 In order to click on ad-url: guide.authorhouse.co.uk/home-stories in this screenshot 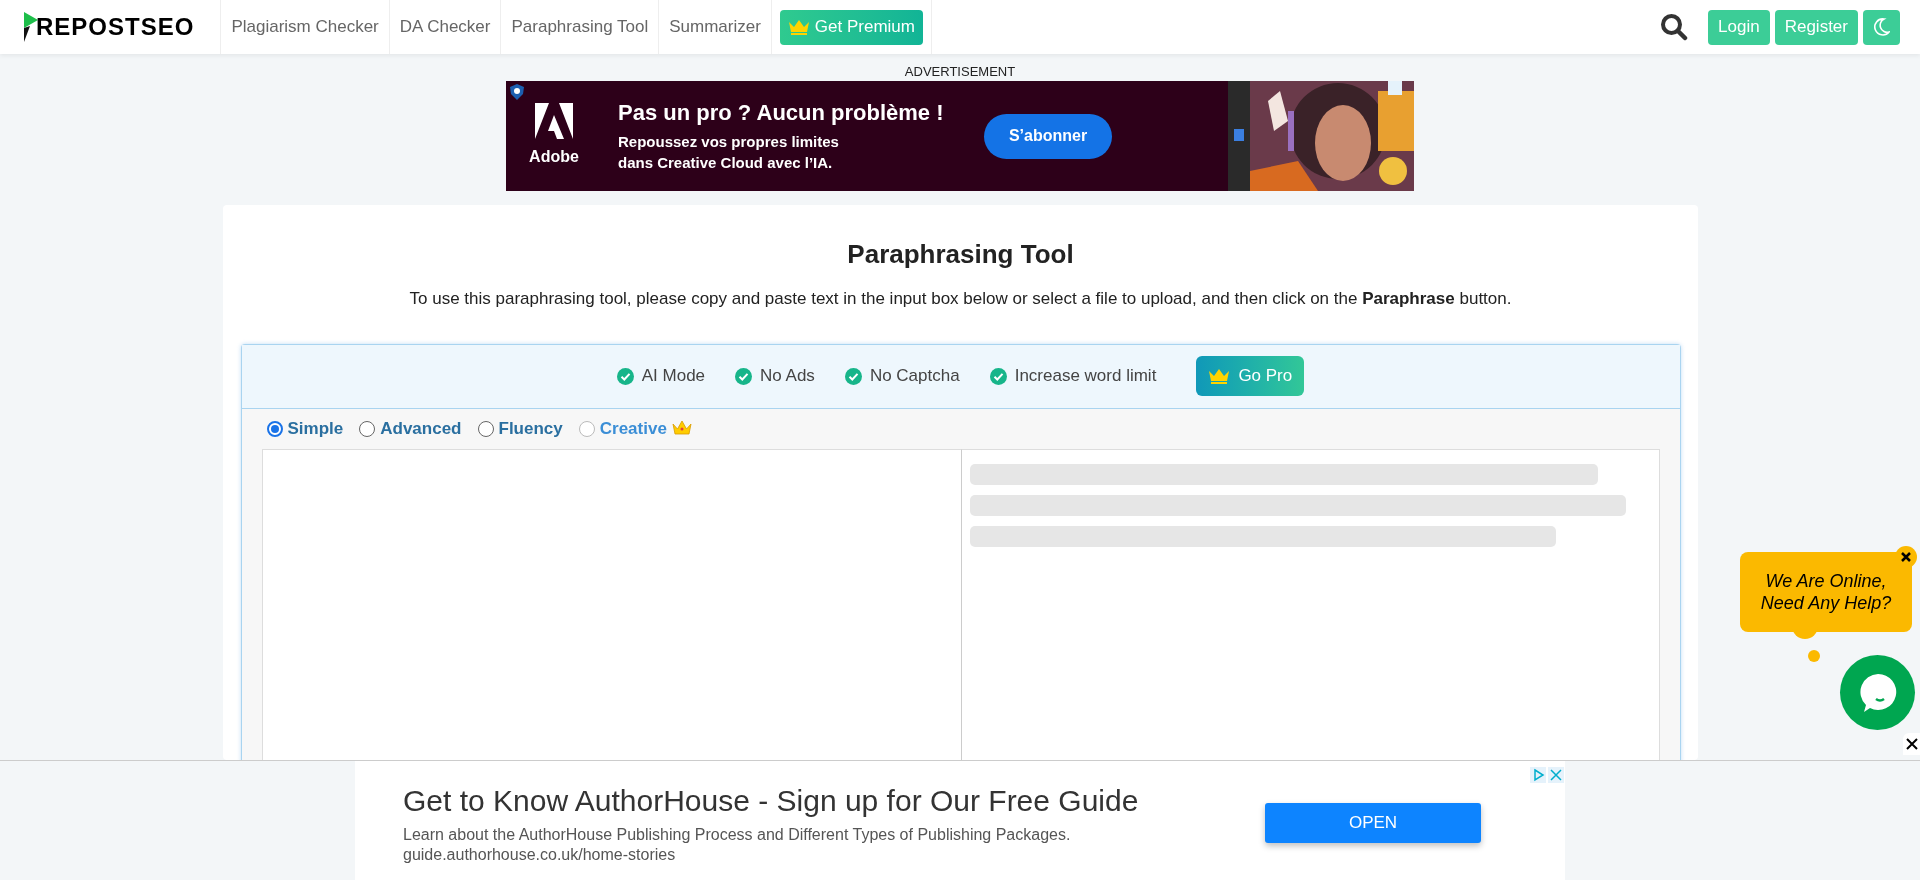, I will do `click(540, 855)`.